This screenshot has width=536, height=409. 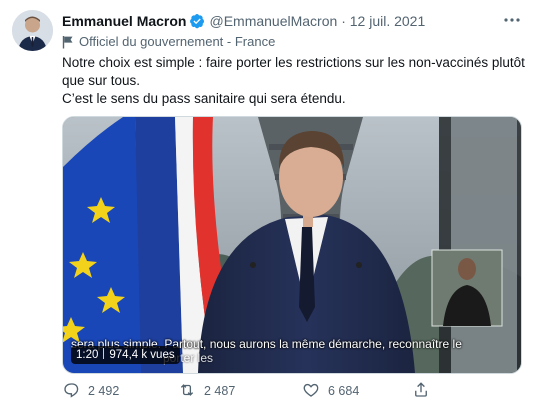 What do you see at coordinates (273, 21) in the screenshot?
I see `author-handle: @EmmanuelMacron` at bounding box center [273, 21].